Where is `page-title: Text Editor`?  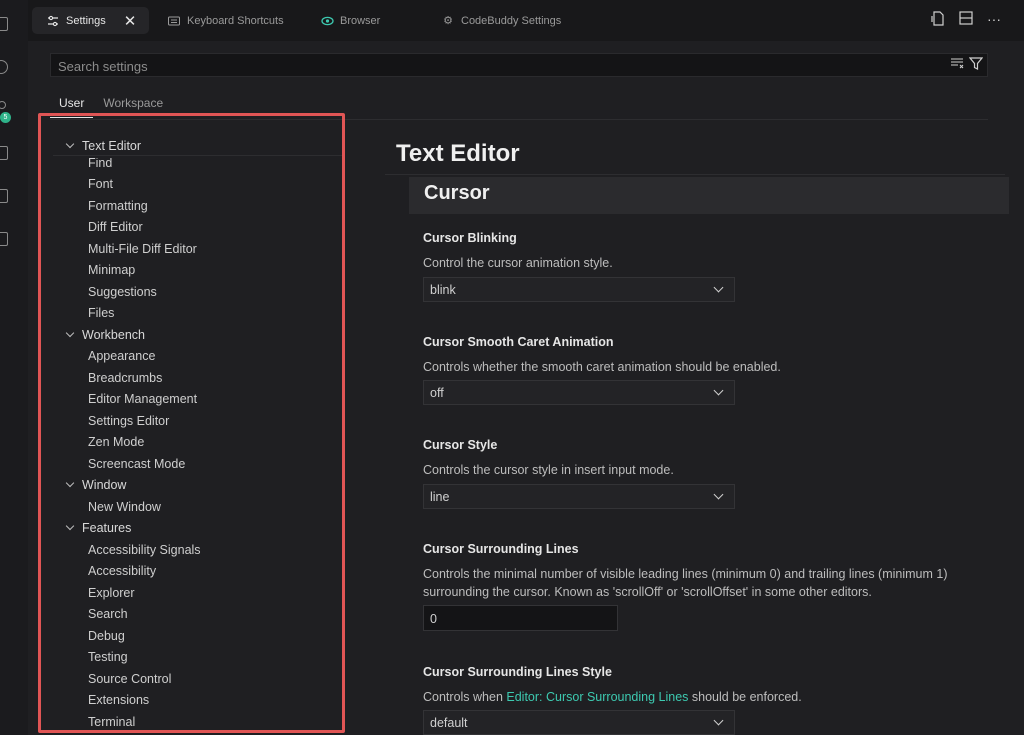 page-title: Text Editor is located at coordinates (458, 153).